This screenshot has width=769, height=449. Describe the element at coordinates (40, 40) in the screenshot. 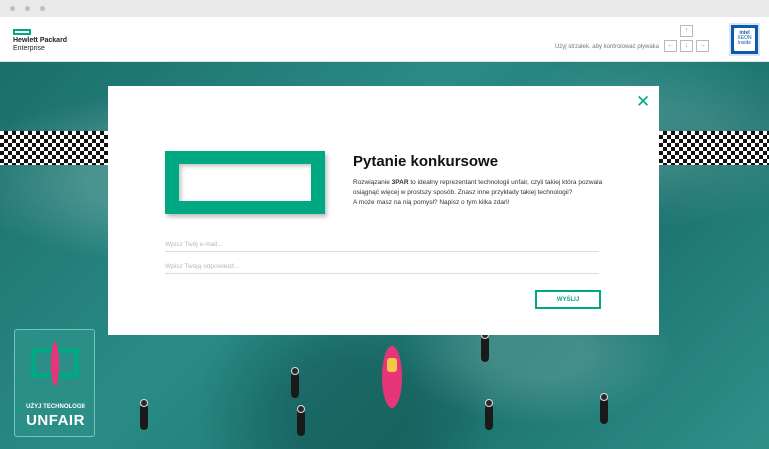

I see `logo-line1: Hewlett Packard` at that location.